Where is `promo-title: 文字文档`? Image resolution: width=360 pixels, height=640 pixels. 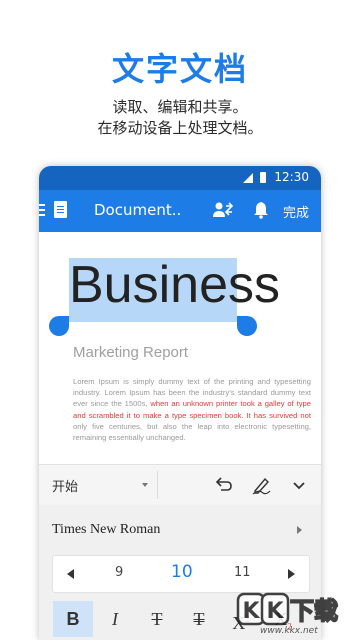
promo-title: 文字文档 is located at coordinates (179, 69).